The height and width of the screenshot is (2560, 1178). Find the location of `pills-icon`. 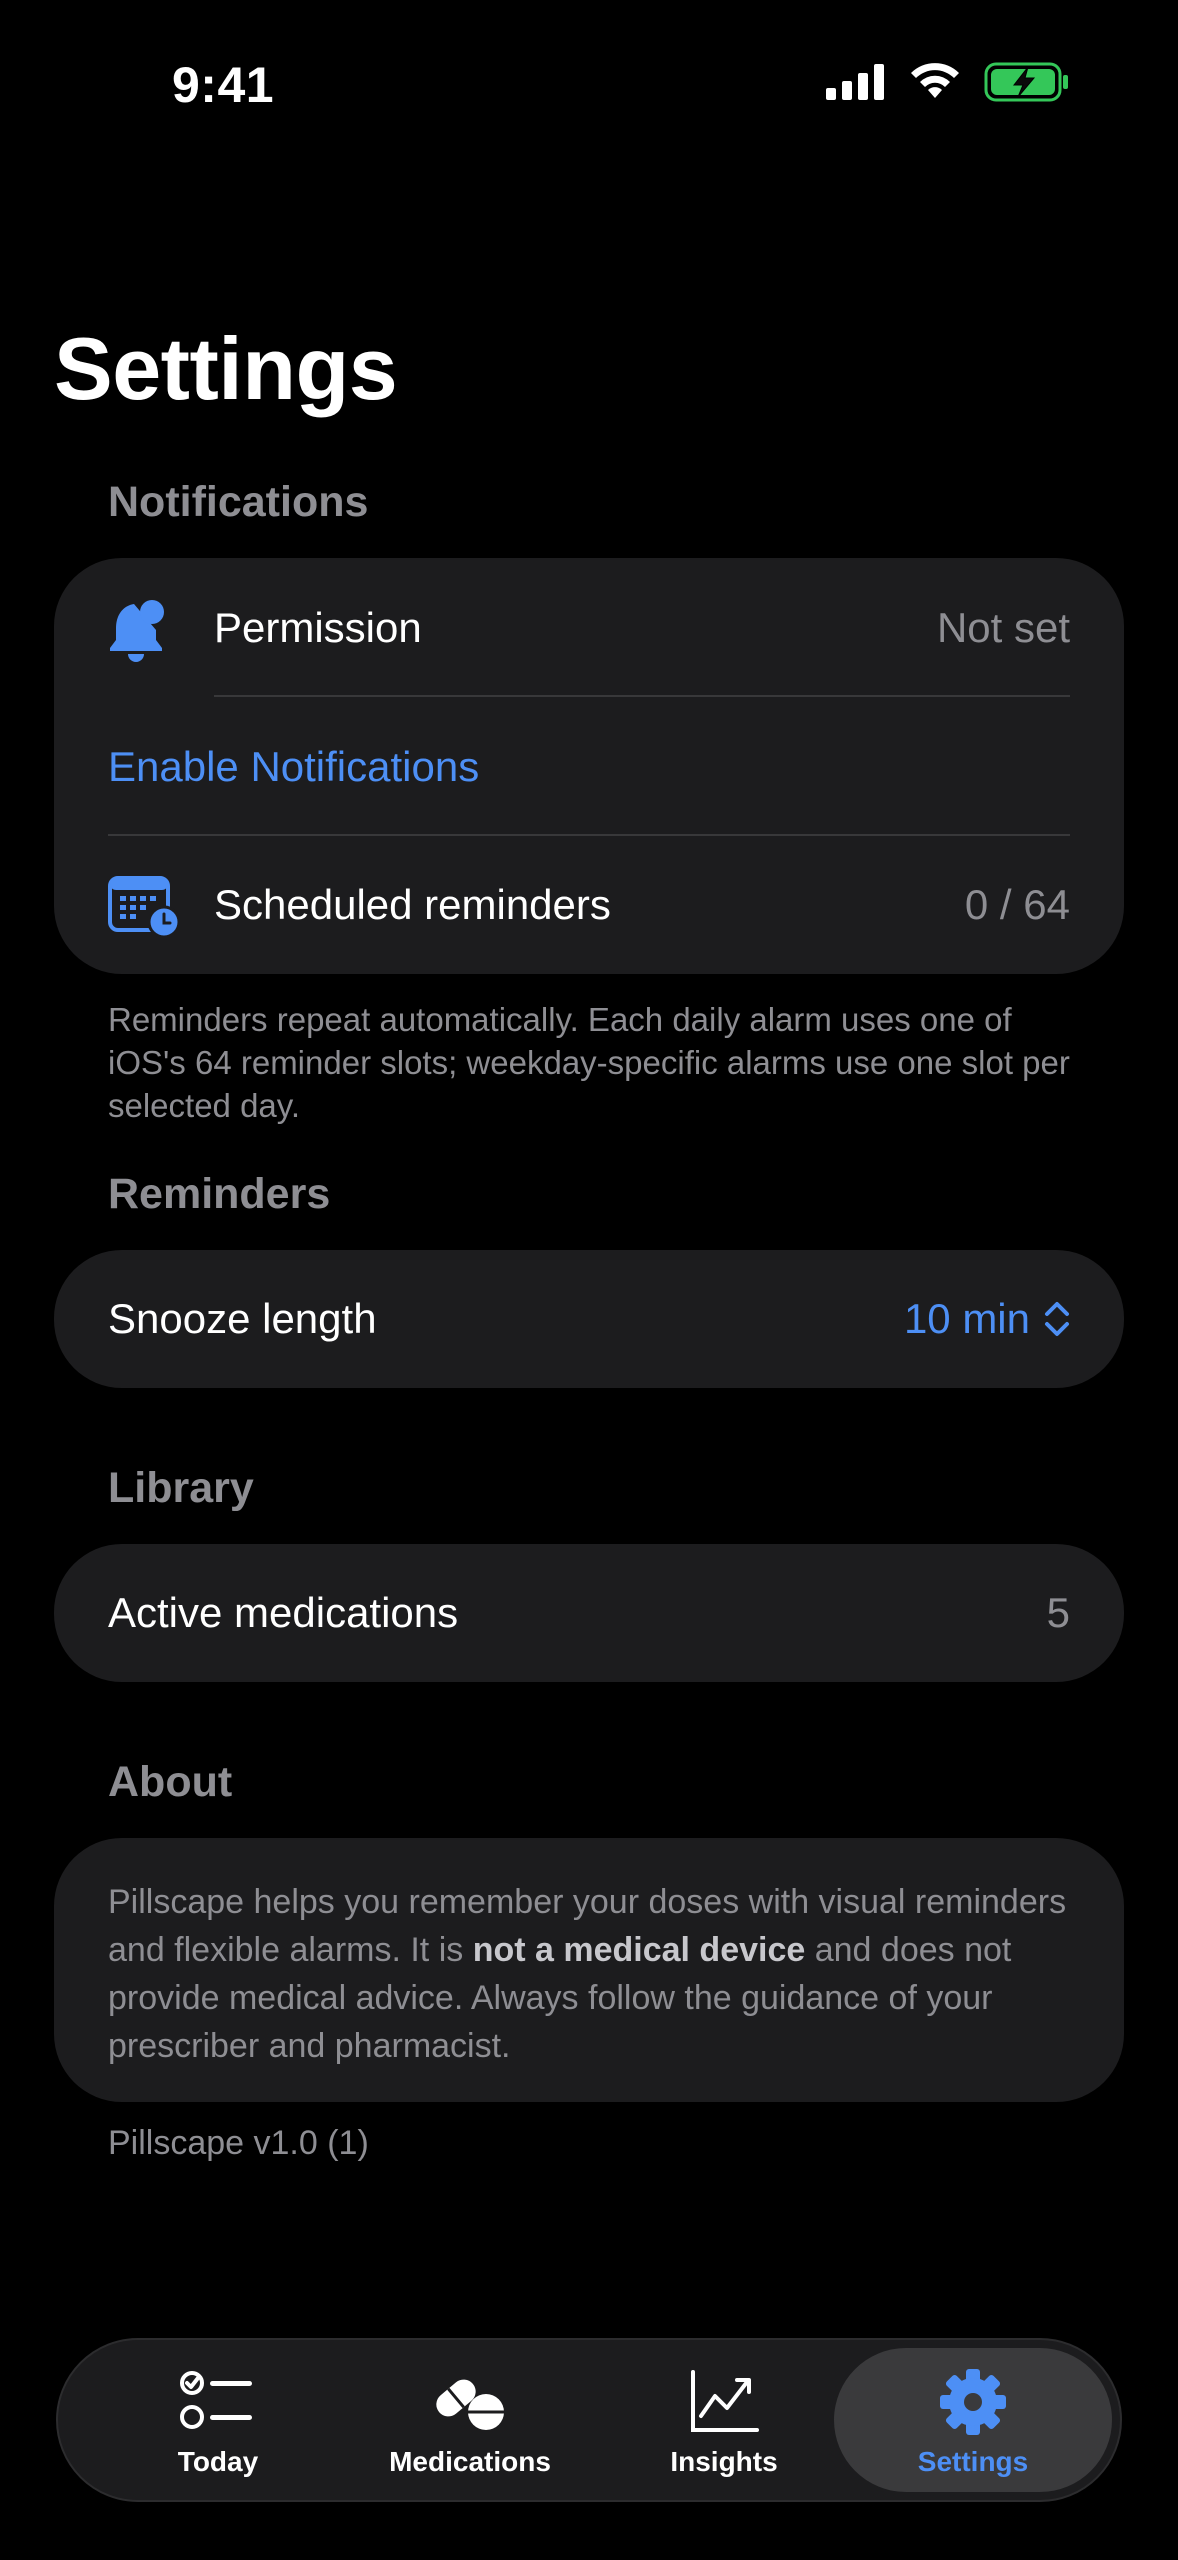

pills-icon is located at coordinates (470, 2404).